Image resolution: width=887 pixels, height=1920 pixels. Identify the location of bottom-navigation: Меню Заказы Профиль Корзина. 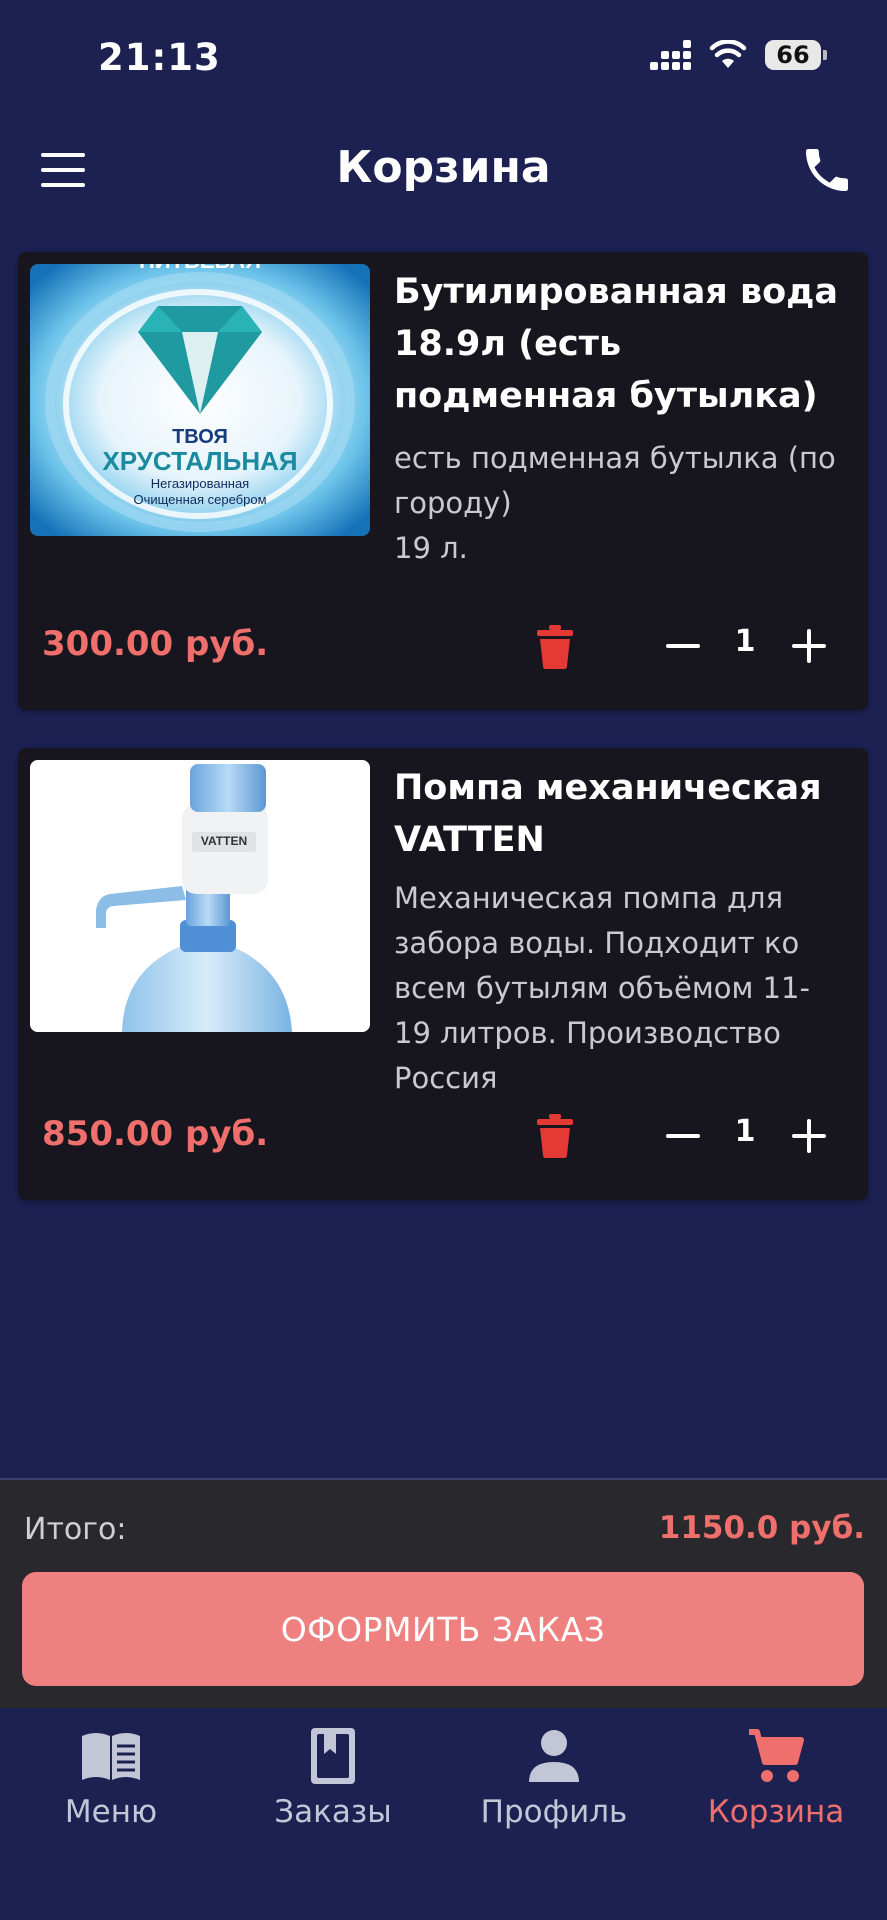
(443, 1814).